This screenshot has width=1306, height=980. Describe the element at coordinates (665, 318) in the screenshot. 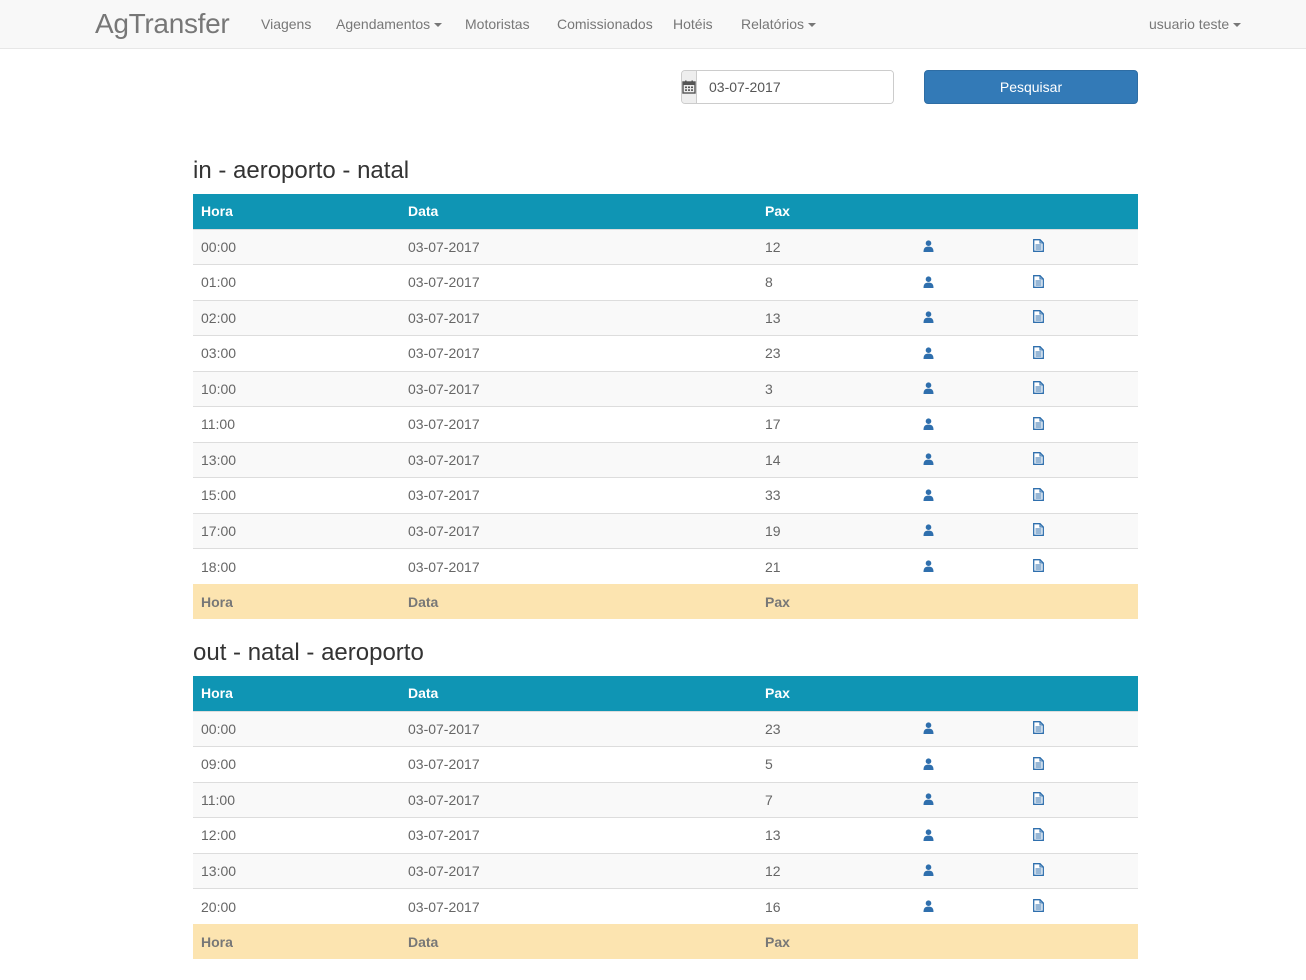

I see `table-row: 02:00 03-07-2017 13` at that location.